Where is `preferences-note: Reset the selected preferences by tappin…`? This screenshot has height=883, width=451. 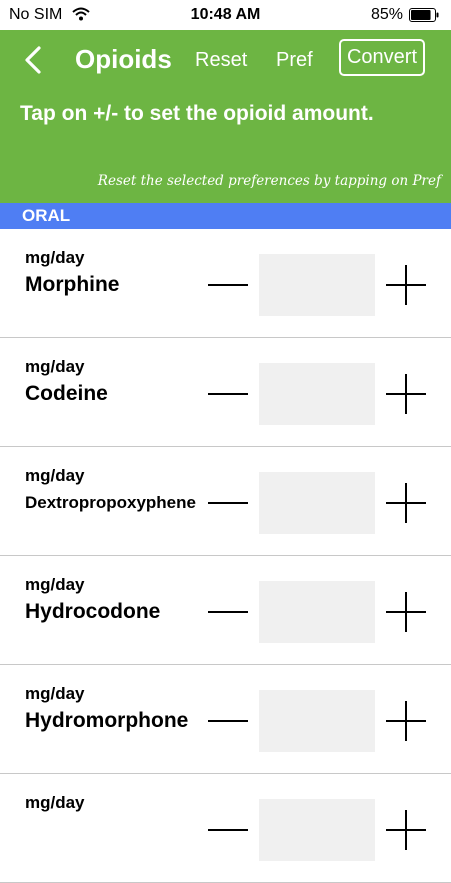
preferences-note: Reset the selected preferences by tappin… is located at coordinates (269, 181).